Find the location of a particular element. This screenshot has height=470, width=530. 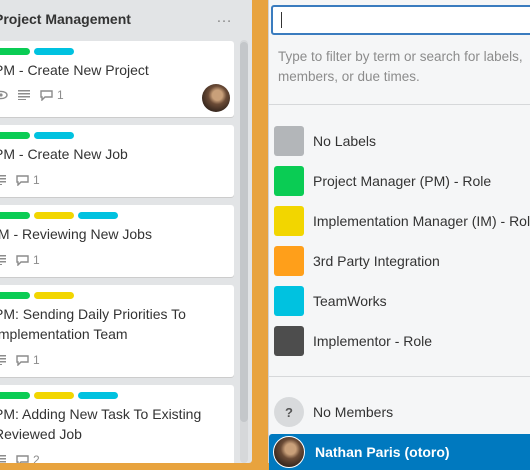

filter-label-pm: Project Manager (PM) - Role is located at coordinates (382, 181).